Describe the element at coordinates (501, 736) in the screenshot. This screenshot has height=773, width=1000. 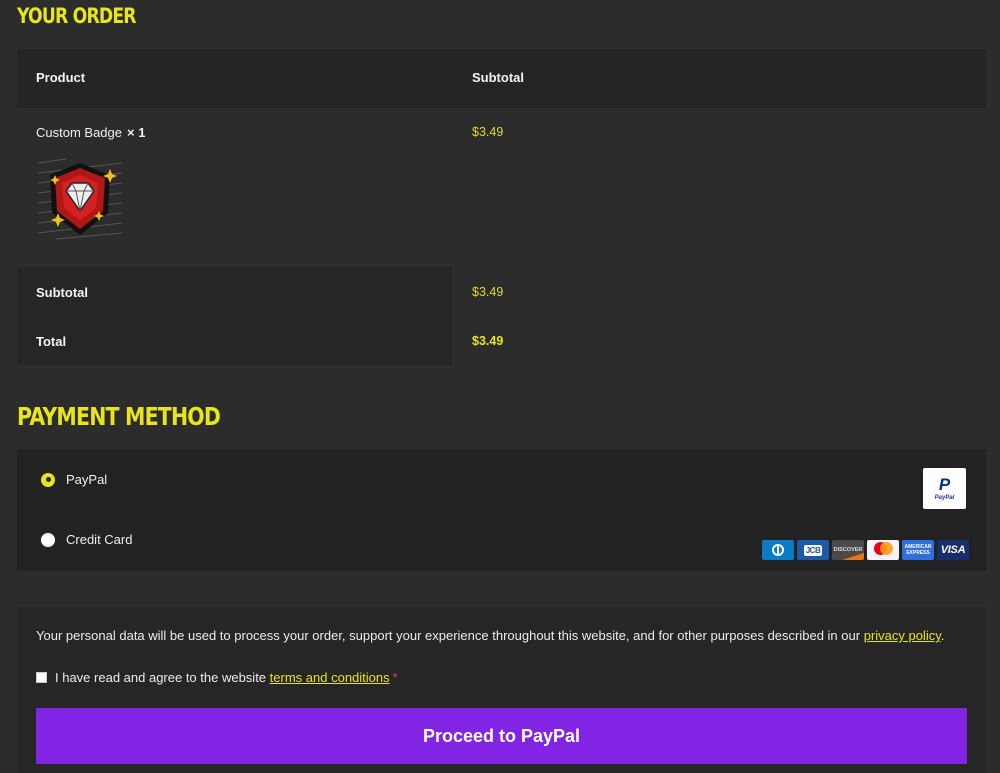
I see `proceed-to-paypal-button: Proceed to PayPal` at that location.